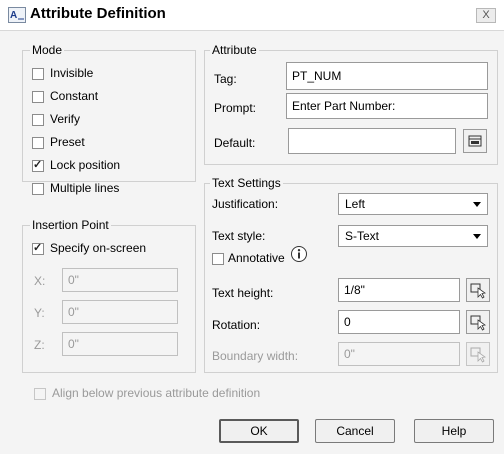 This screenshot has height=454, width=504. Describe the element at coordinates (256, 258) in the screenshot. I see `annotative-label: Annotative` at that location.